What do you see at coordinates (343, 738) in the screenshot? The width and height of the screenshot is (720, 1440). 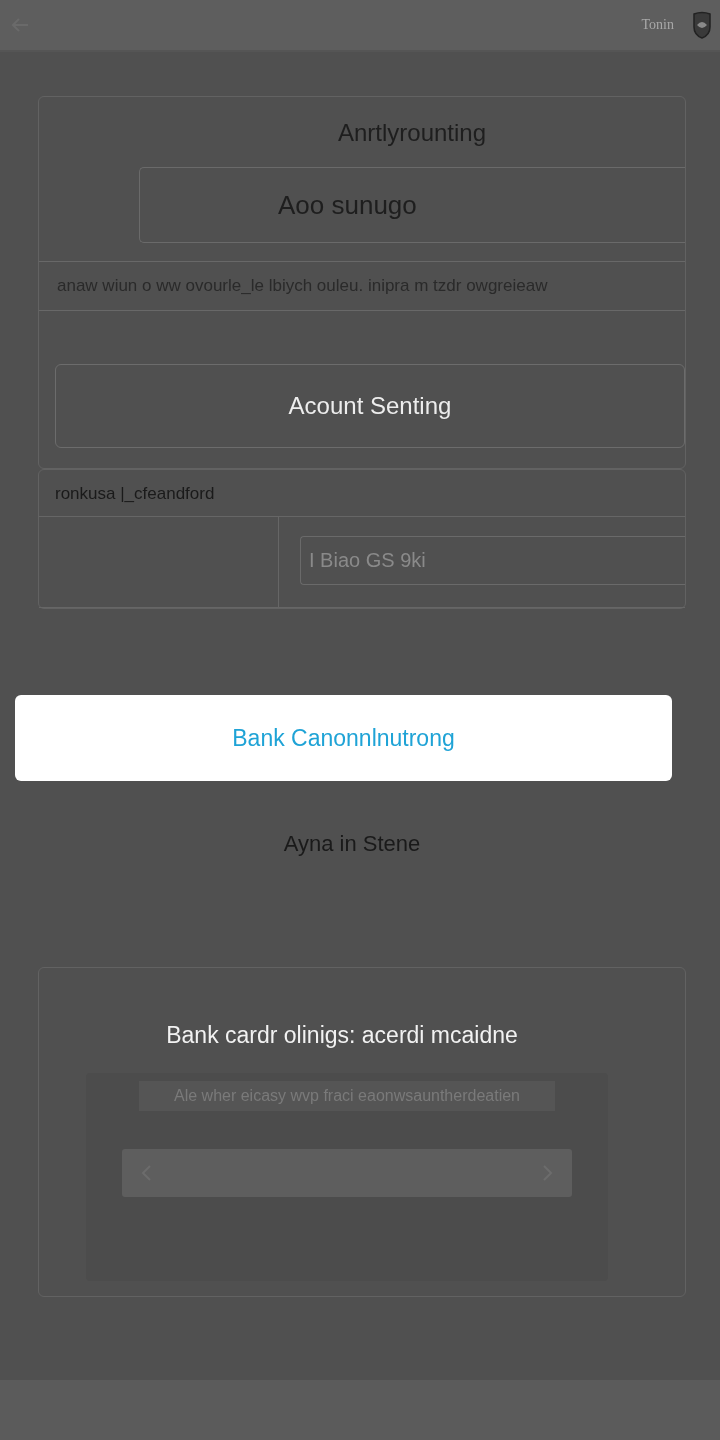 I see `bank-option-button: Bank Canonnlnutrong` at bounding box center [343, 738].